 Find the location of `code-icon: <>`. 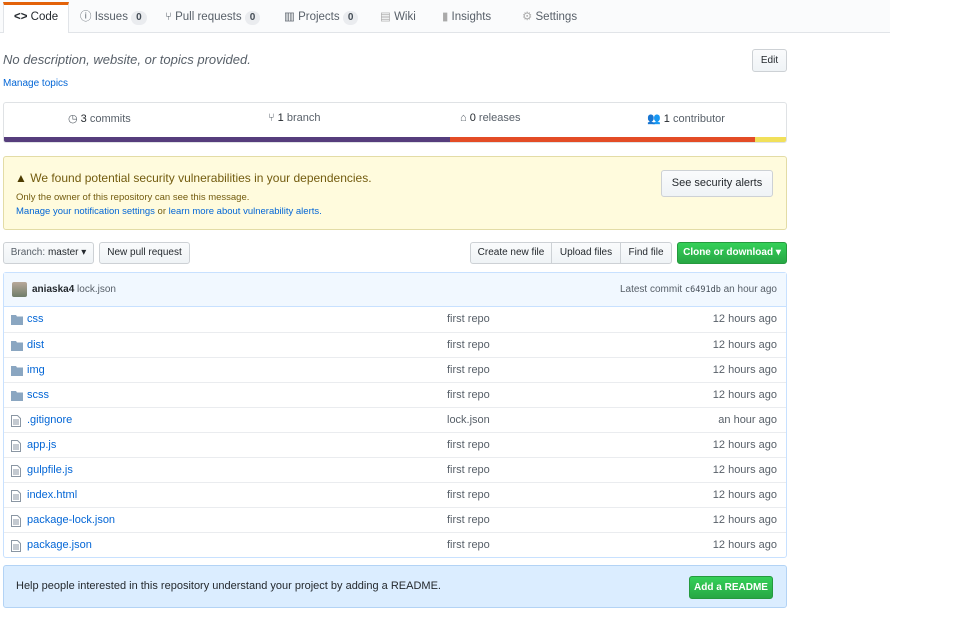

code-icon: <> is located at coordinates (21, 17).